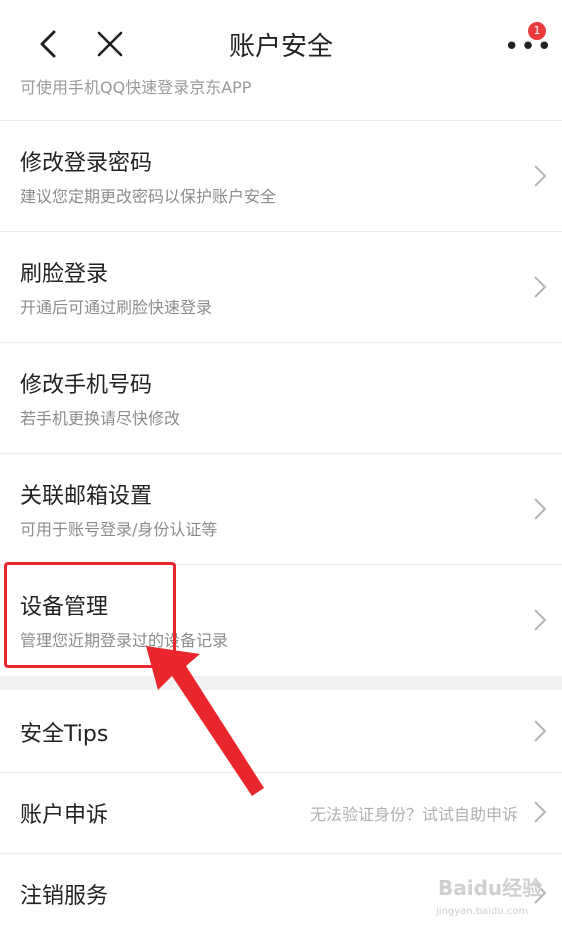 This screenshot has height=934, width=562. What do you see at coordinates (64, 274) in the screenshot?
I see `item-title: 刷脸登录` at bounding box center [64, 274].